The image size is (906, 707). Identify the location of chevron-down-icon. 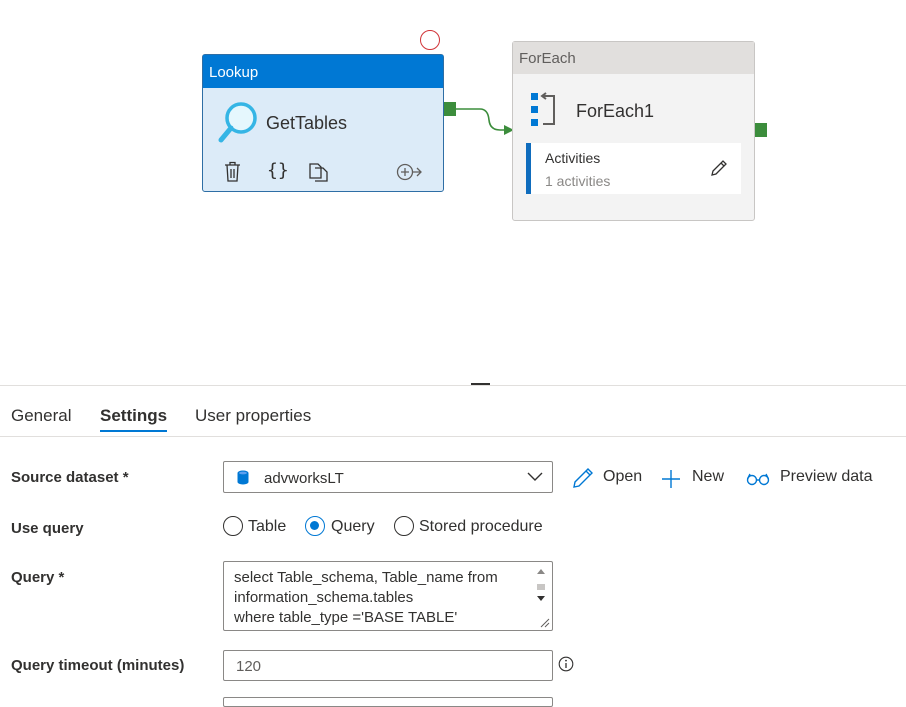
(535, 476).